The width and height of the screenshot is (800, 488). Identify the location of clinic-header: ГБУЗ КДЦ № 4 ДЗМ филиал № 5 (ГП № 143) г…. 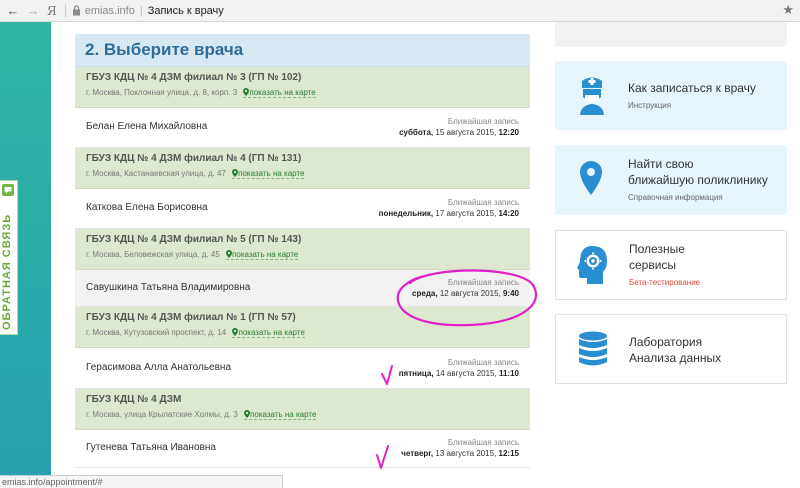
(302, 249).